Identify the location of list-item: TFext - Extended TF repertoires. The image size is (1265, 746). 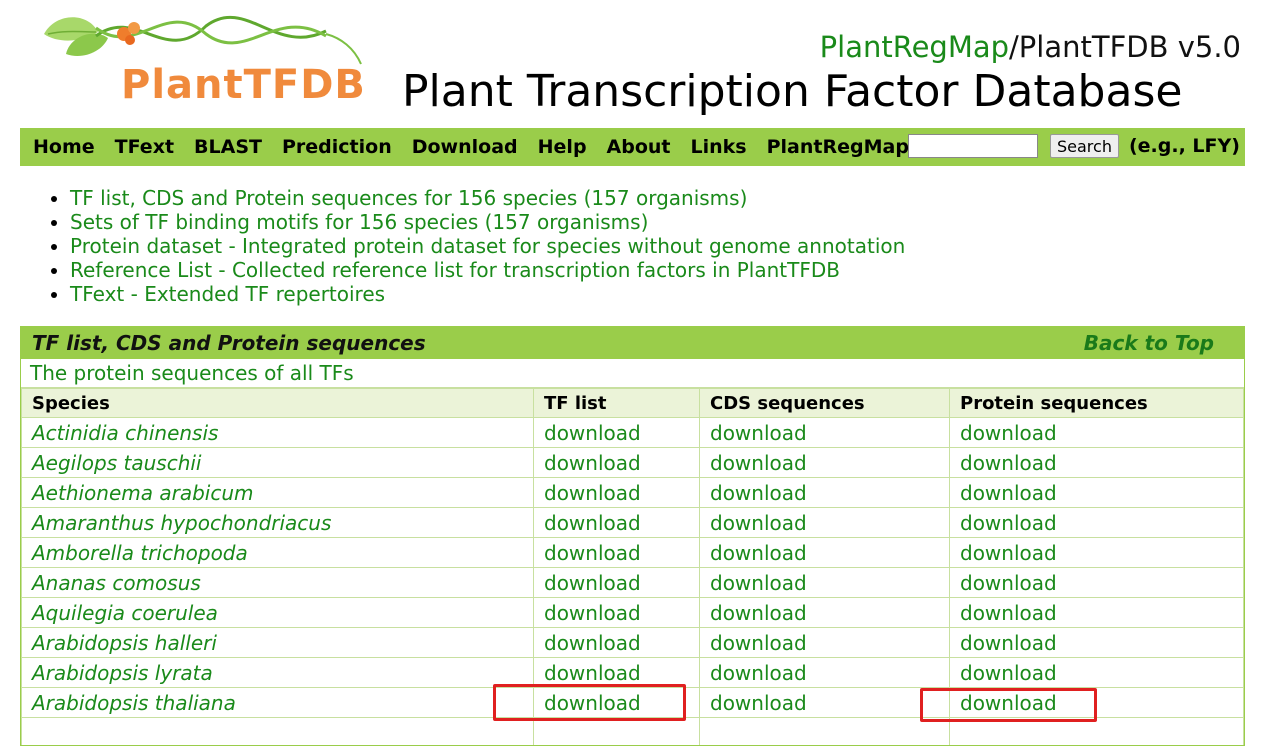
(487, 294).